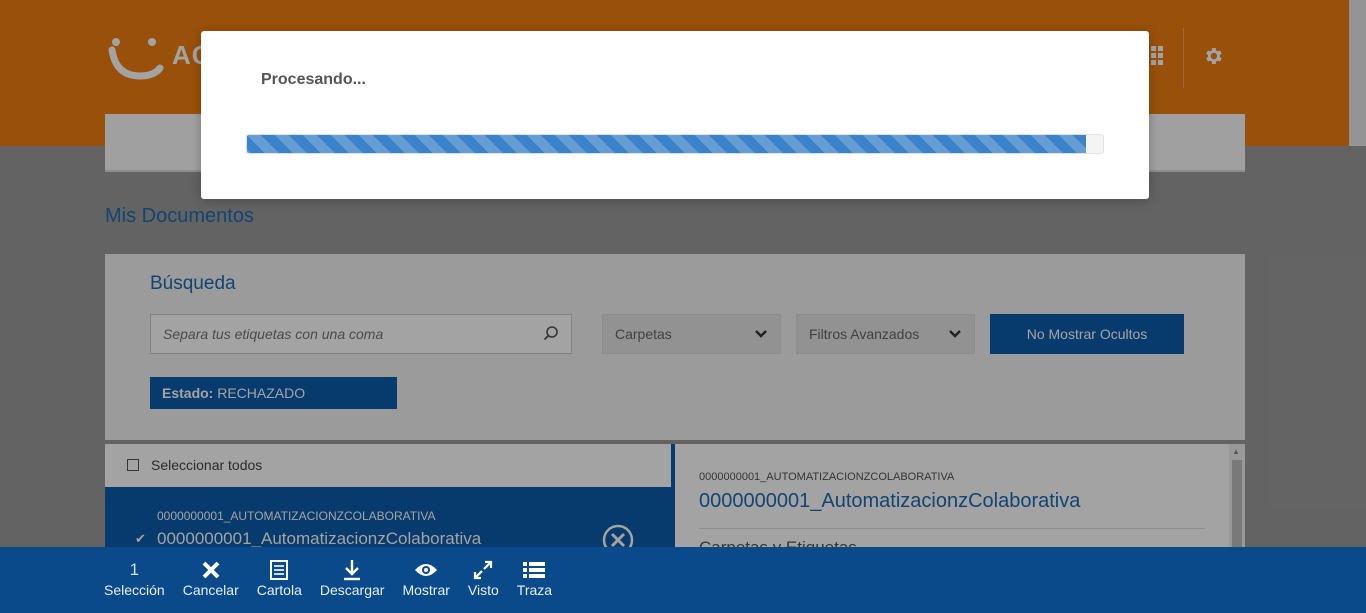  What do you see at coordinates (211, 580) in the screenshot?
I see `cancel-button: Cancelar` at bounding box center [211, 580].